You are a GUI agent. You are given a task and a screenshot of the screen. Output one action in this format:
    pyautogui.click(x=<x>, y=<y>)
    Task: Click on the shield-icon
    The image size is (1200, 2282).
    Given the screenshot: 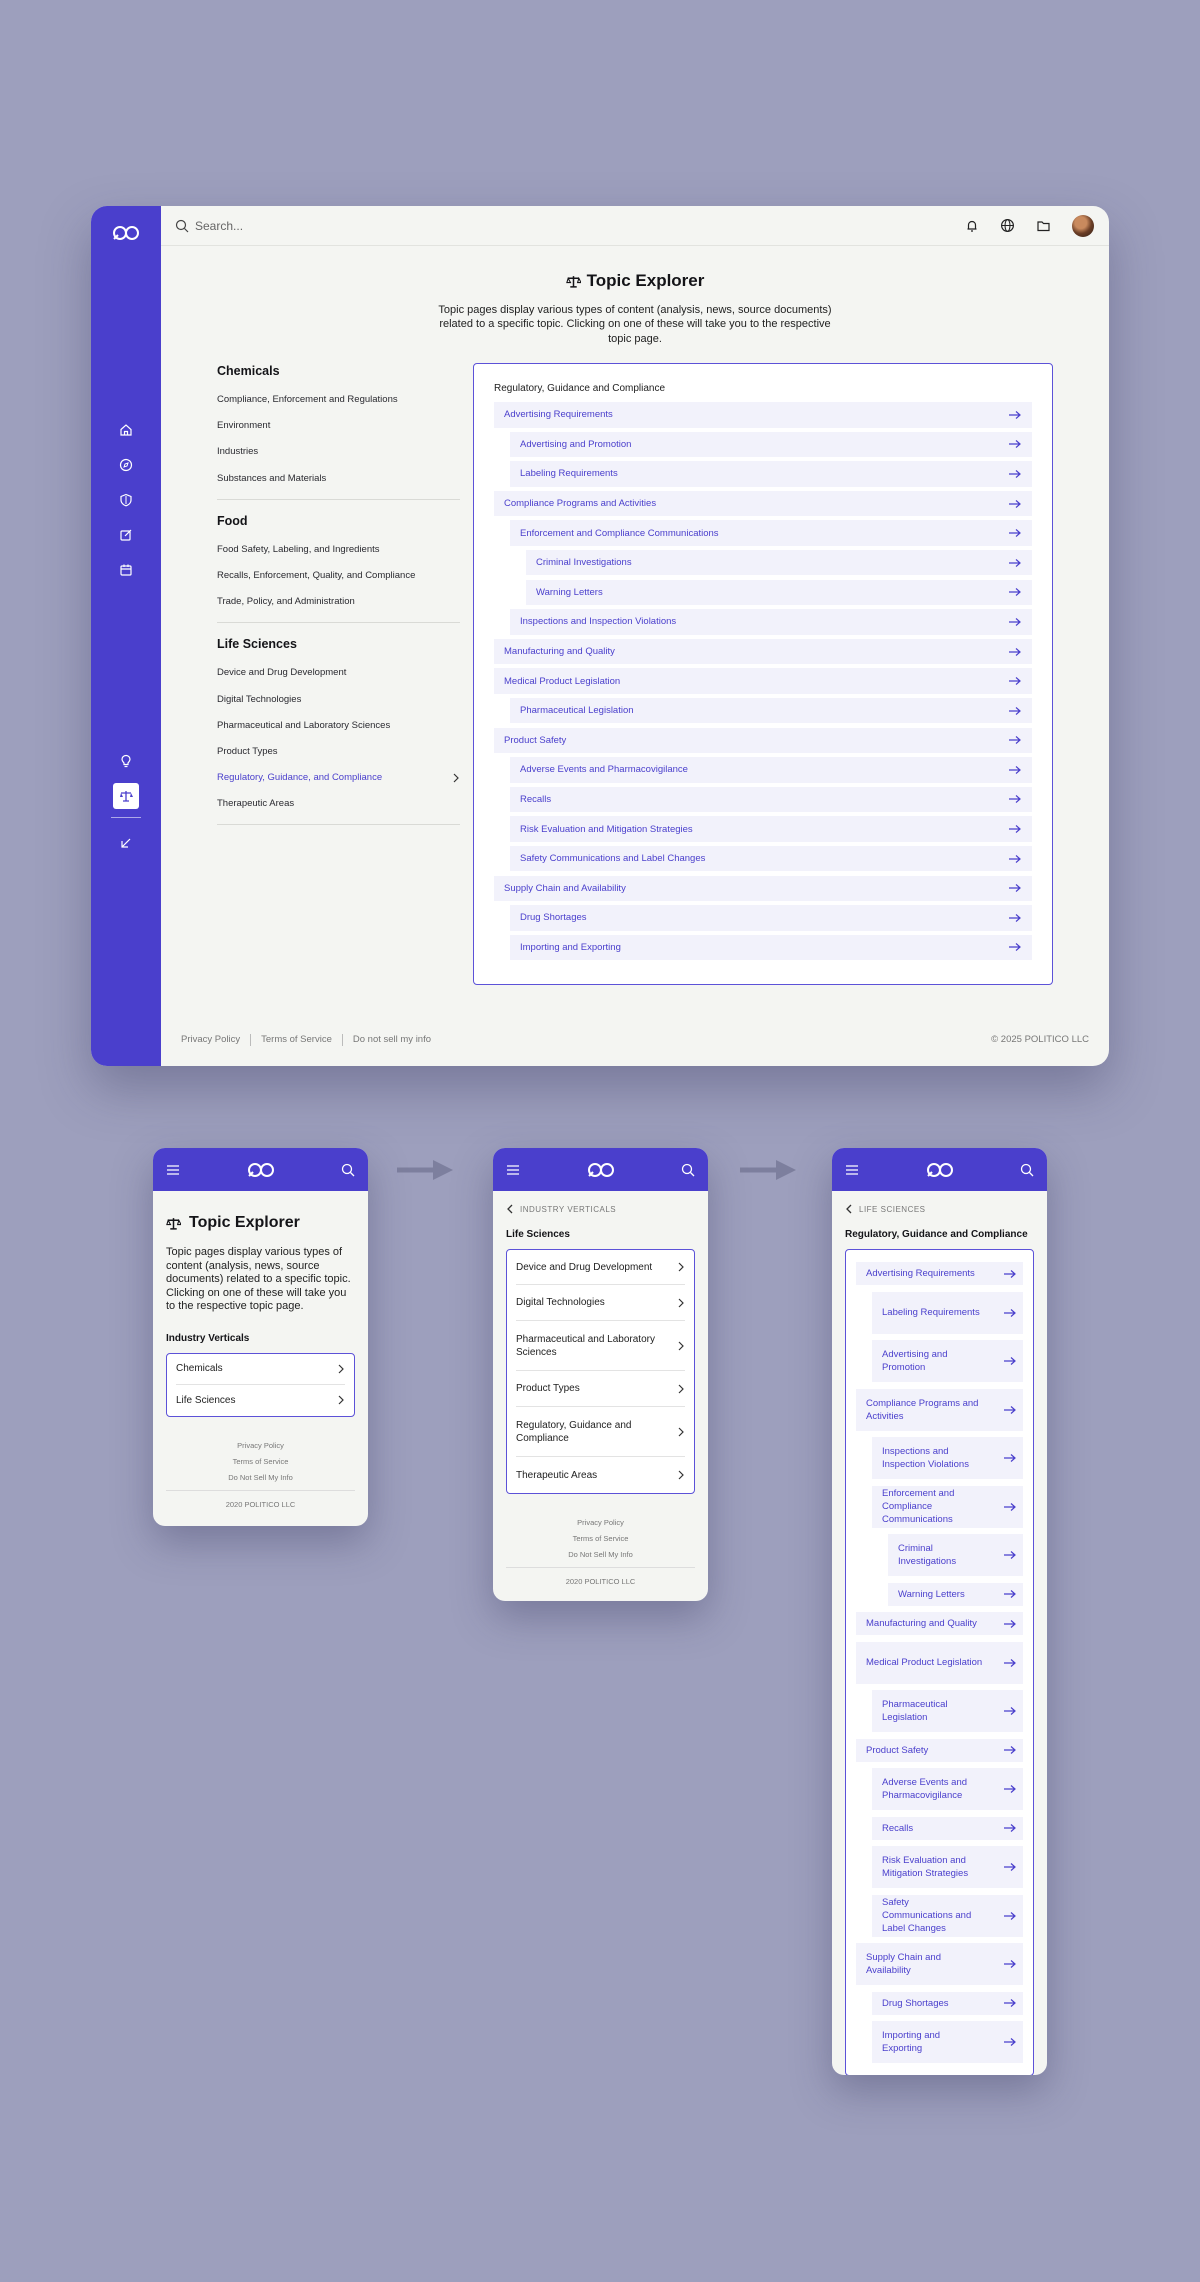 What is the action you would take?
    pyautogui.click(x=126, y=500)
    